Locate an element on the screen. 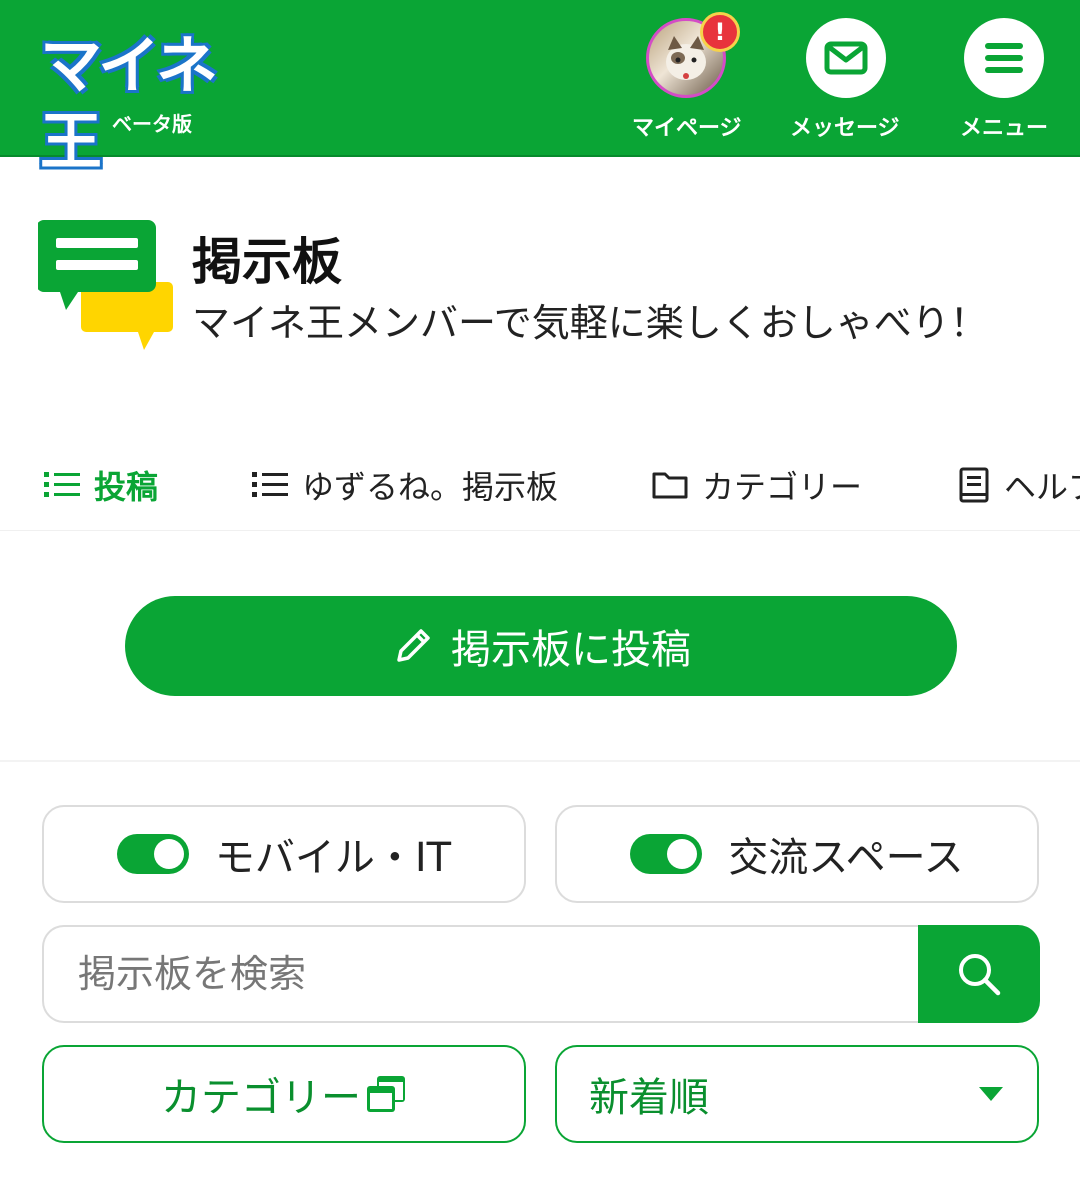  toggle-community: 交流スペース is located at coordinates (797, 854).